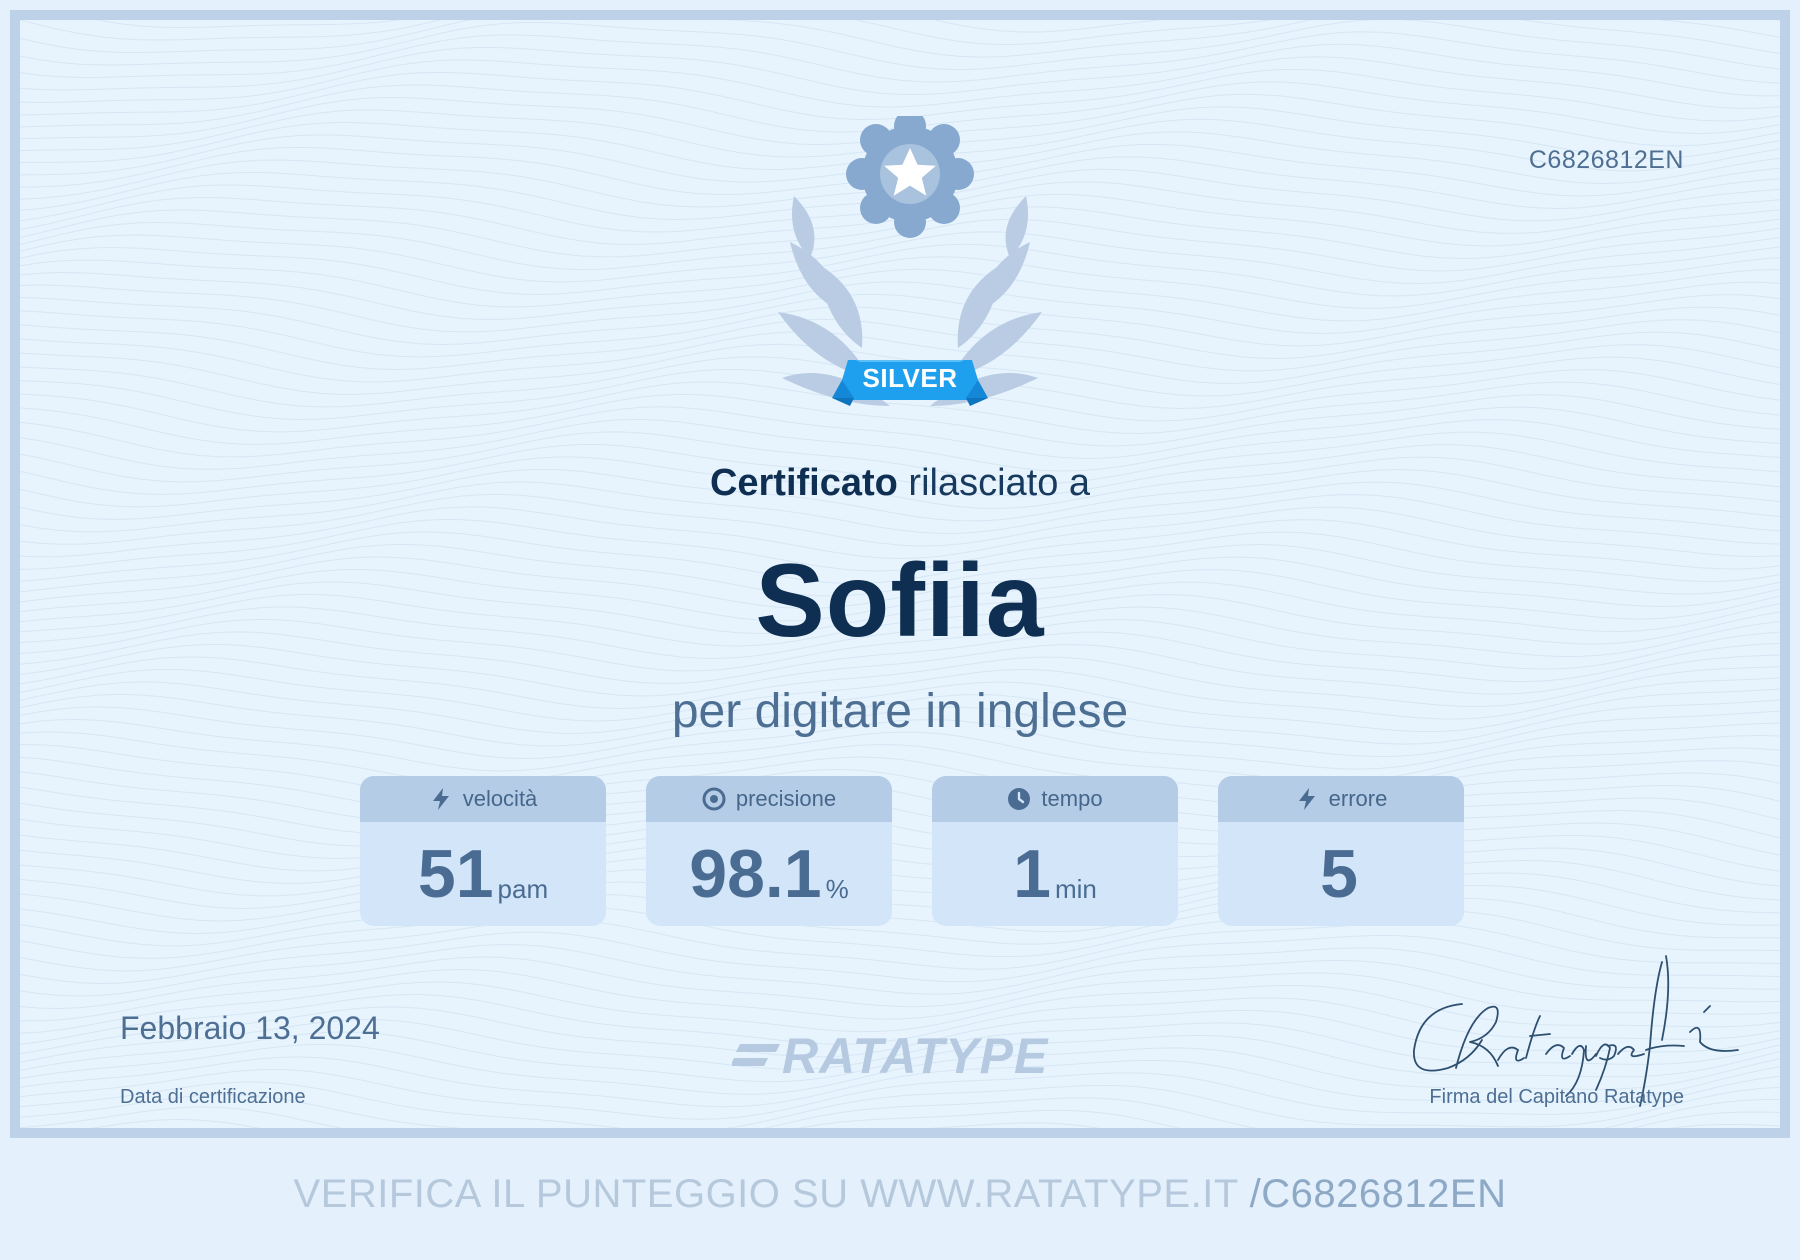 Image resolution: width=1800 pixels, height=1260 pixels. What do you see at coordinates (1378, 1194) in the screenshot?
I see `verify-code: /C6826812EN` at bounding box center [1378, 1194].